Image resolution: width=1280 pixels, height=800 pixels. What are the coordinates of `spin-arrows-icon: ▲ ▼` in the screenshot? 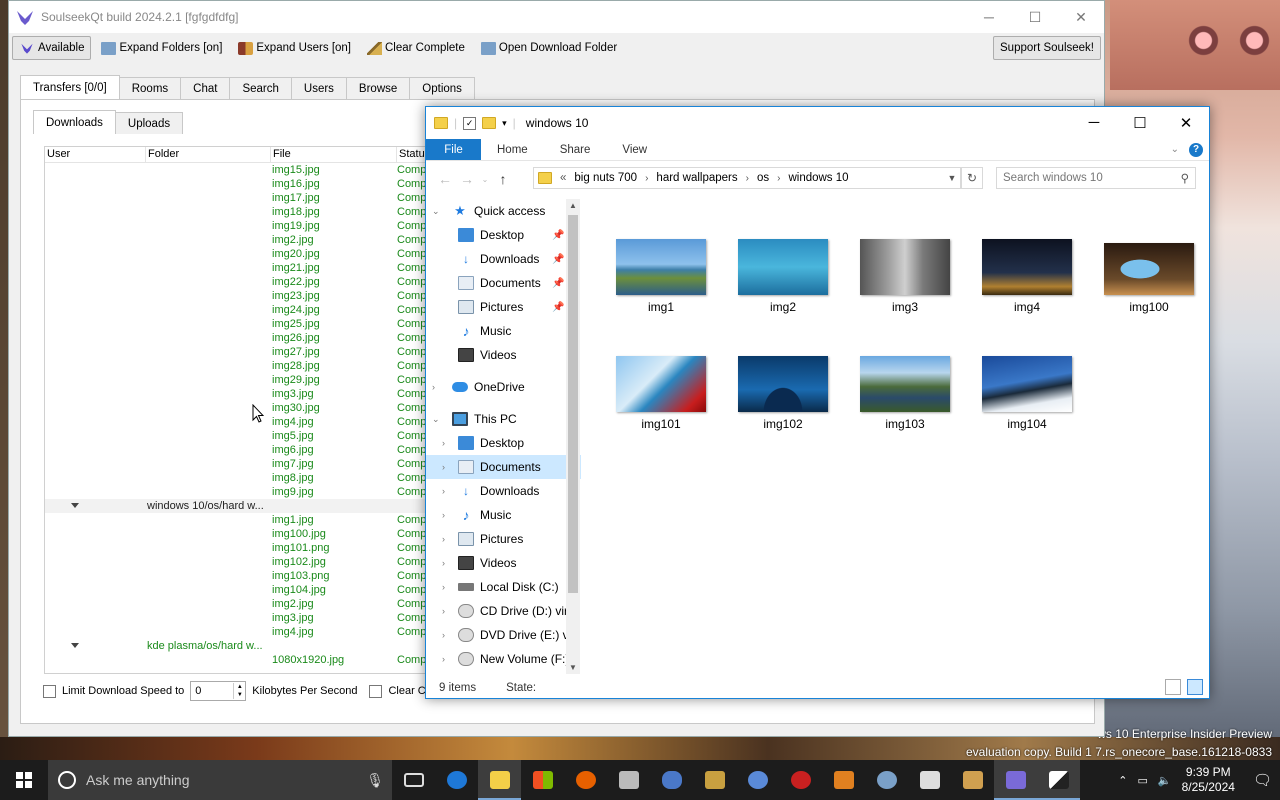 It's located at (239, 691).